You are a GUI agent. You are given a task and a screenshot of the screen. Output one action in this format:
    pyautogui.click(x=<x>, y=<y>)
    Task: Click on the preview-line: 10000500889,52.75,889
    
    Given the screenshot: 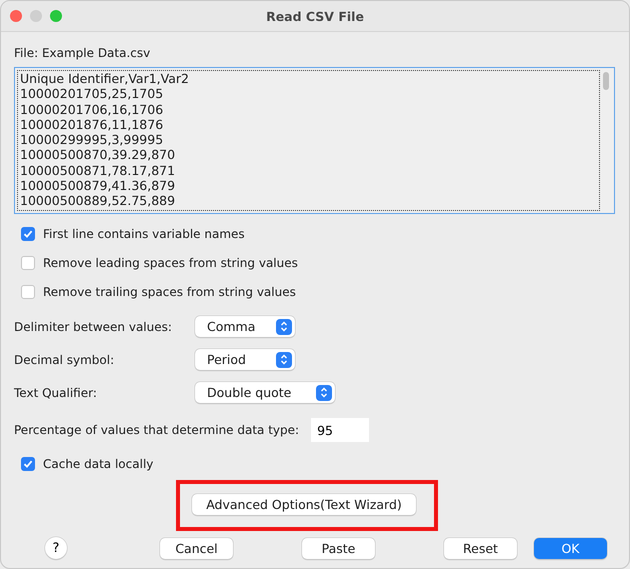 What is the action you would take?
    pyautogui.click(x=98, y=201)
    